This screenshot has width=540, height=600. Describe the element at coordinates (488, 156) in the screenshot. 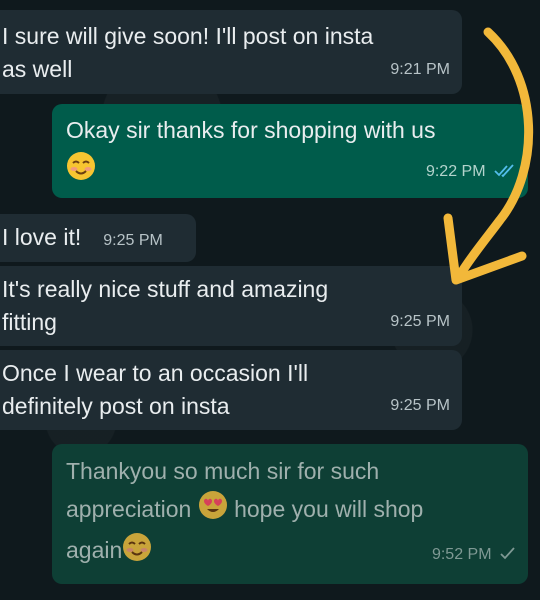

I see `highlight-arrow-icon` at that location.